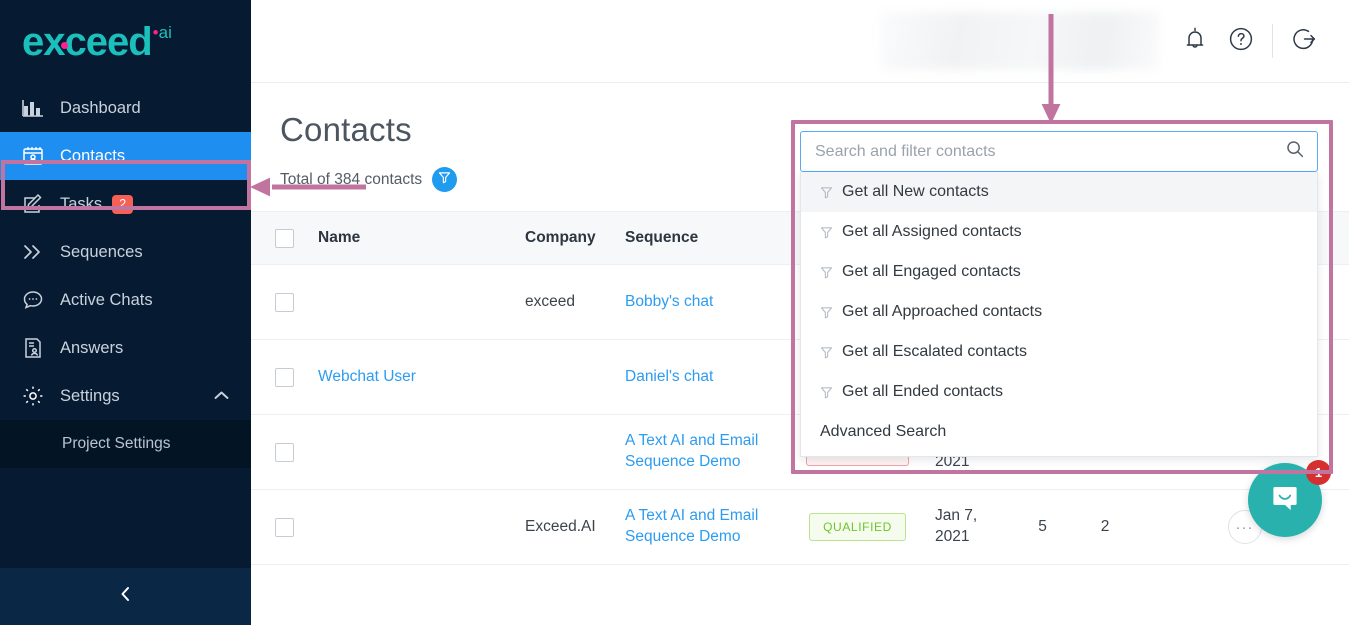 This screenshot has height=625, width=1349. What do you see at coordinates (883, 431) in the screenshot?
I see `advanced-search-label: Advanced Search` at bounding box center [883, 431].